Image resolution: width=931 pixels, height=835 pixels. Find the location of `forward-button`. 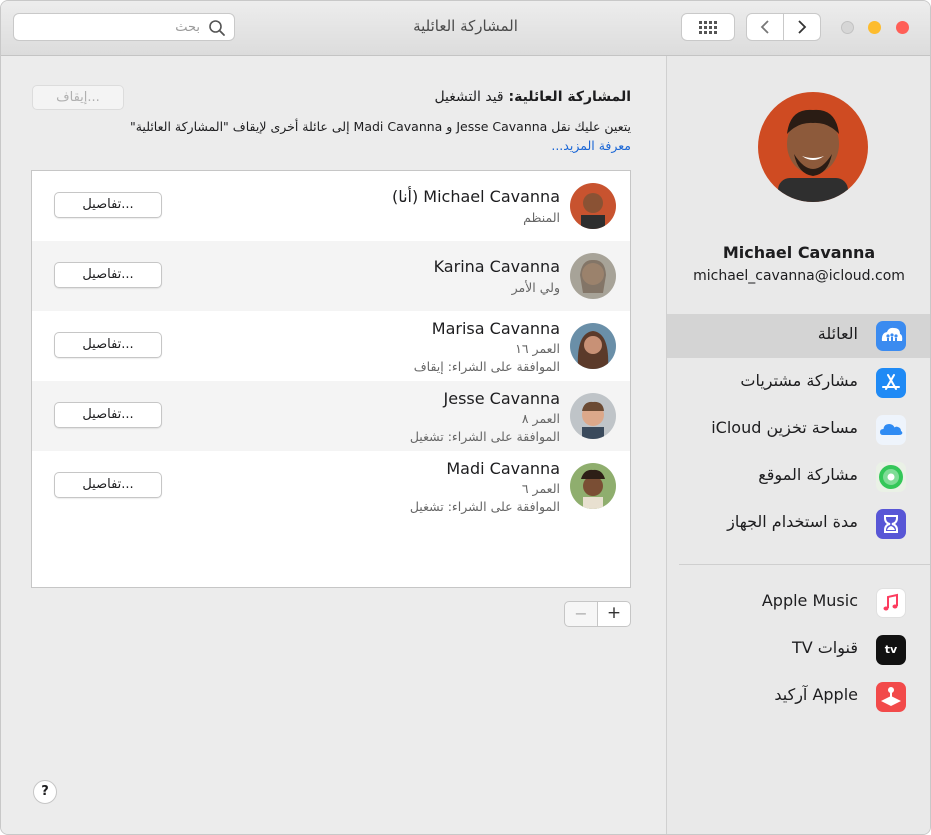

forward-button is located at coordinates (802, 27).